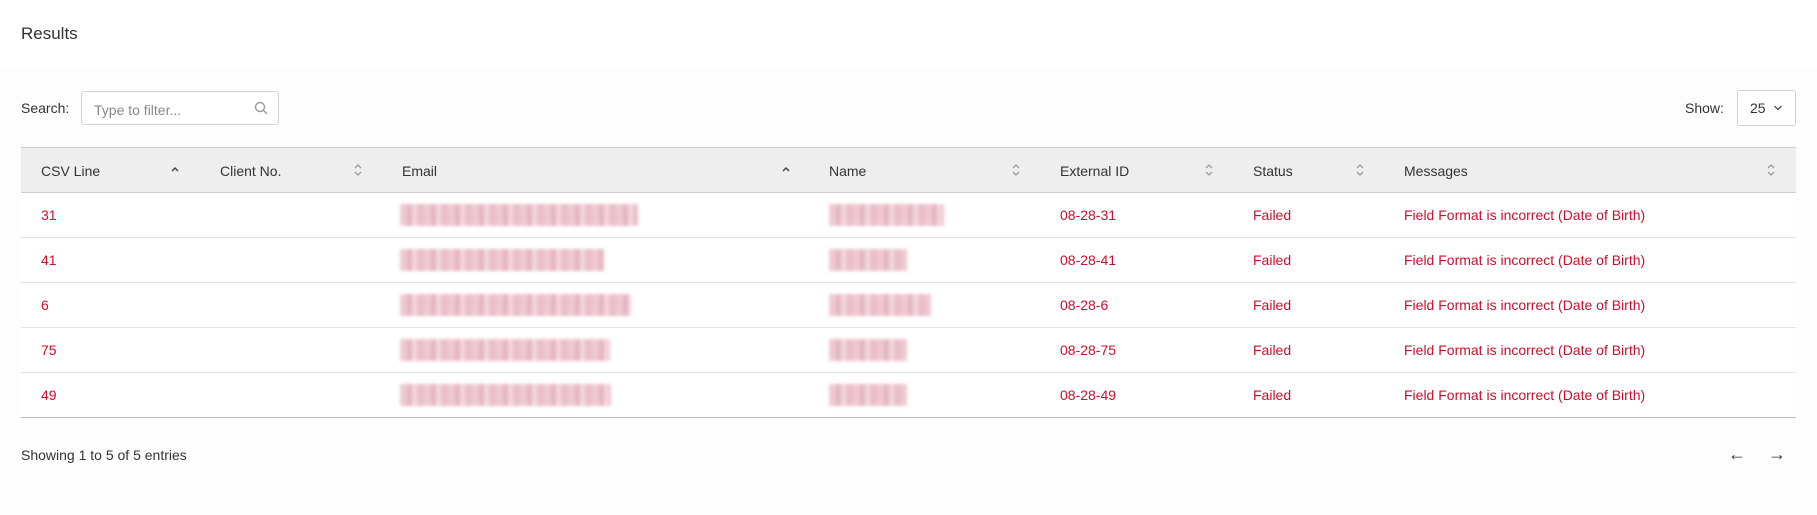  Describe the element at coordinates (1737, 454) in the screenshot. I see `prev-page-button: ←` at that location.